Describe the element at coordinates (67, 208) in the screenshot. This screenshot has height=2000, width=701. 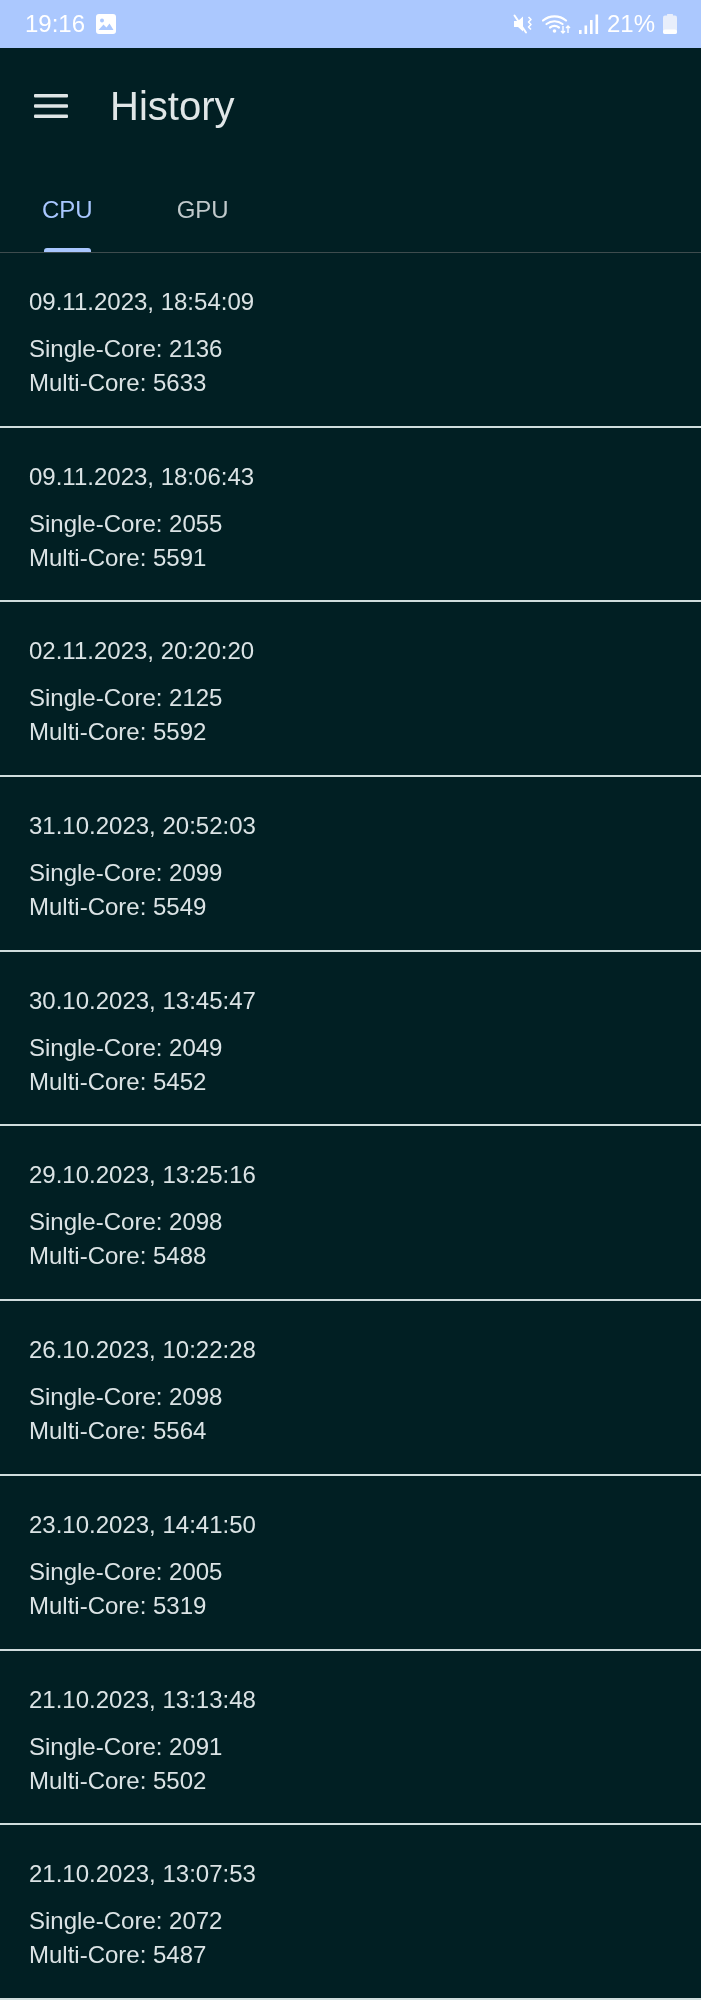
I see `tab: CPU` at that location.